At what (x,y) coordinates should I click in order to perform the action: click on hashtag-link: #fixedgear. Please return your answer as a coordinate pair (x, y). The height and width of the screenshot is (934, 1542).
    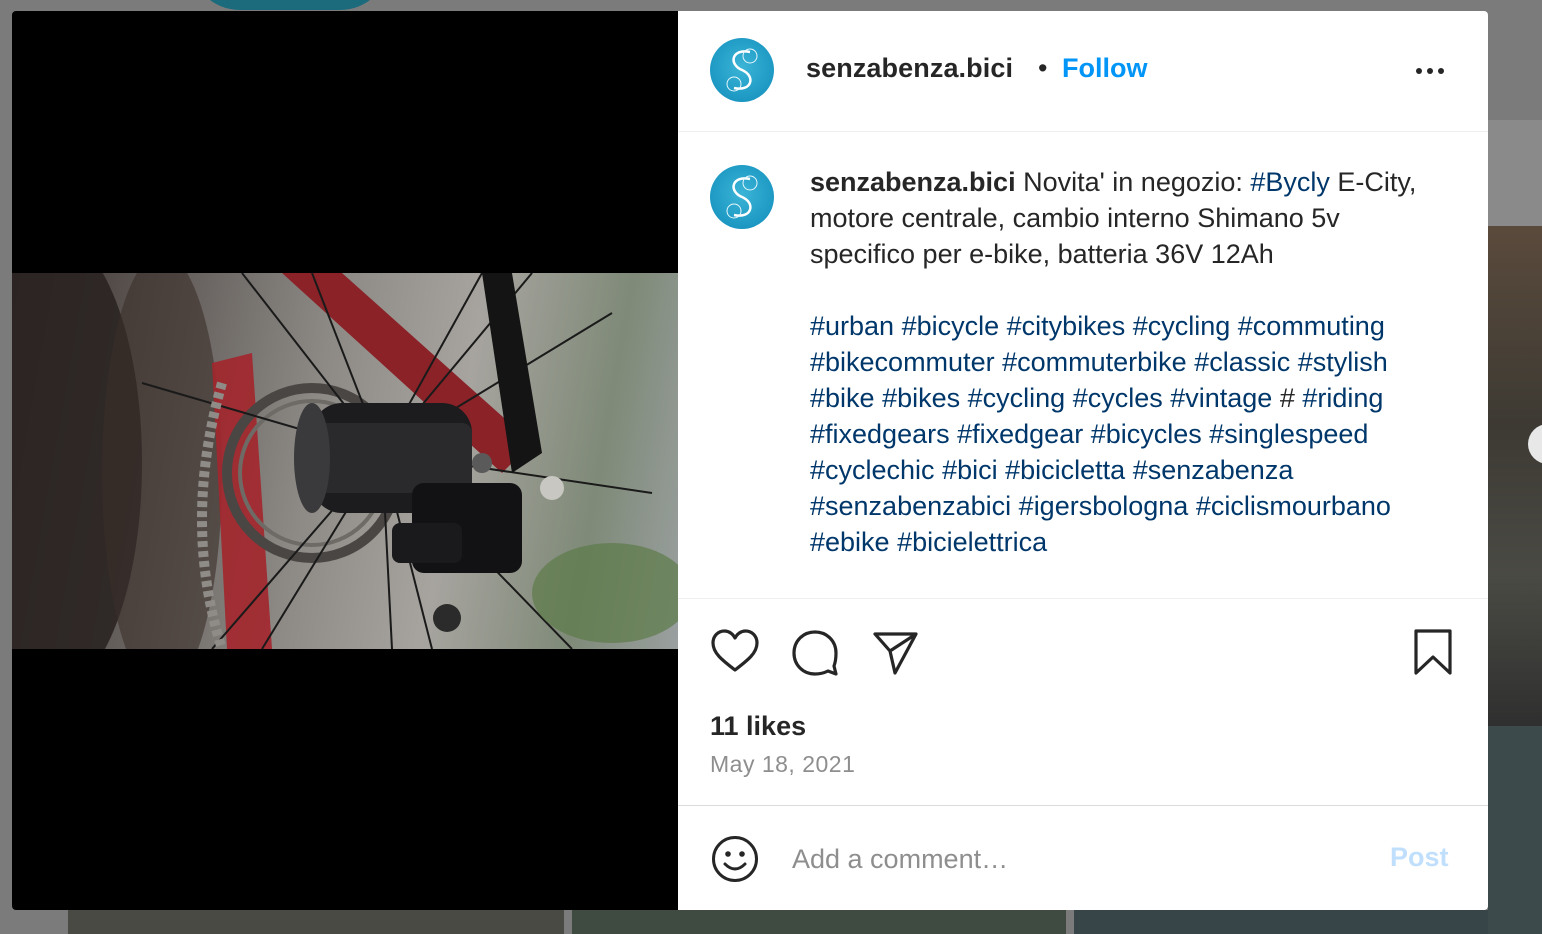
    Looking at the image, I should click on (1020, 434).